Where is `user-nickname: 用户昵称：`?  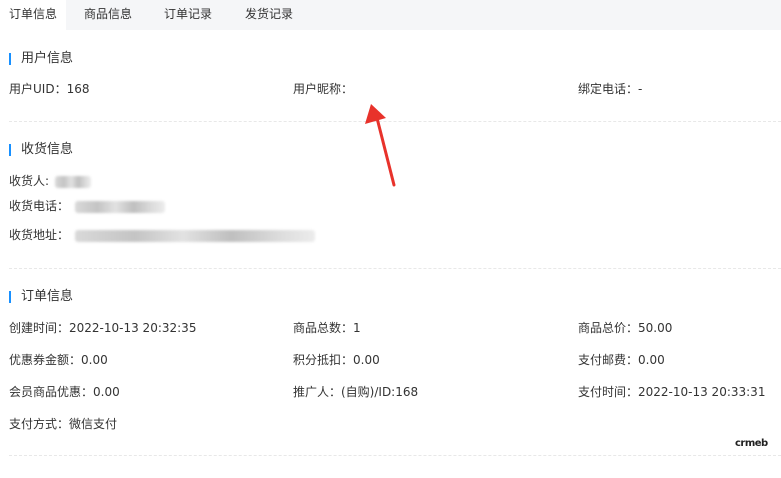 user-nickname: 用户昵称： is located at coordinates (323, 89).